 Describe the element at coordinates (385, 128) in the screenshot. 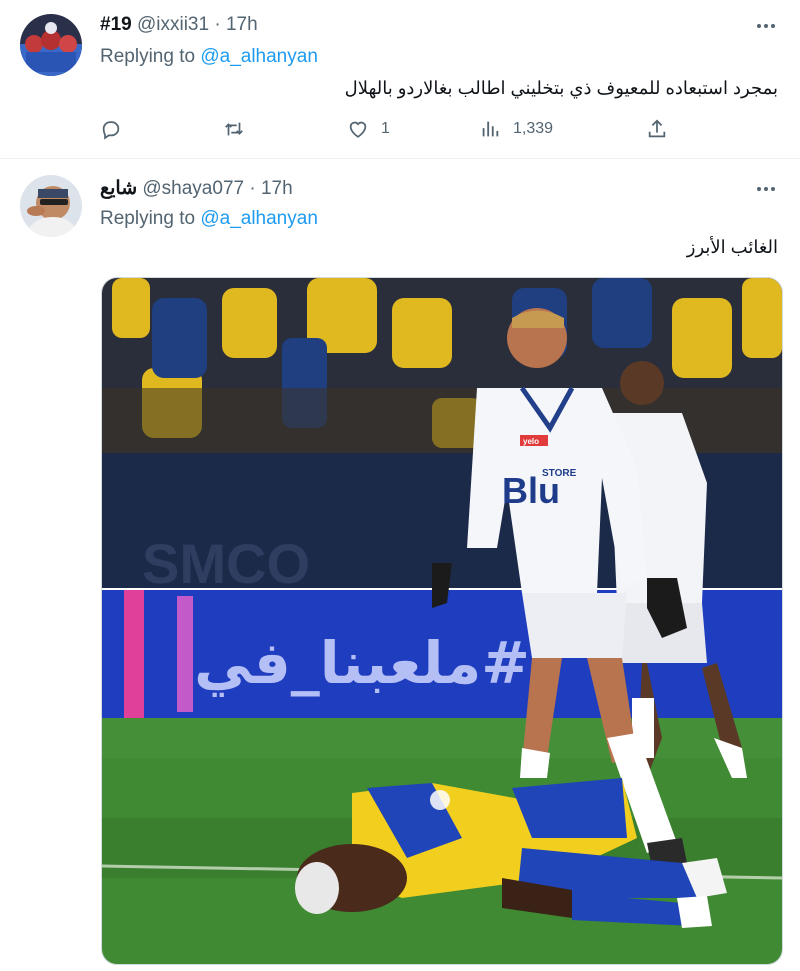

I see `like-count: 1` at that location.